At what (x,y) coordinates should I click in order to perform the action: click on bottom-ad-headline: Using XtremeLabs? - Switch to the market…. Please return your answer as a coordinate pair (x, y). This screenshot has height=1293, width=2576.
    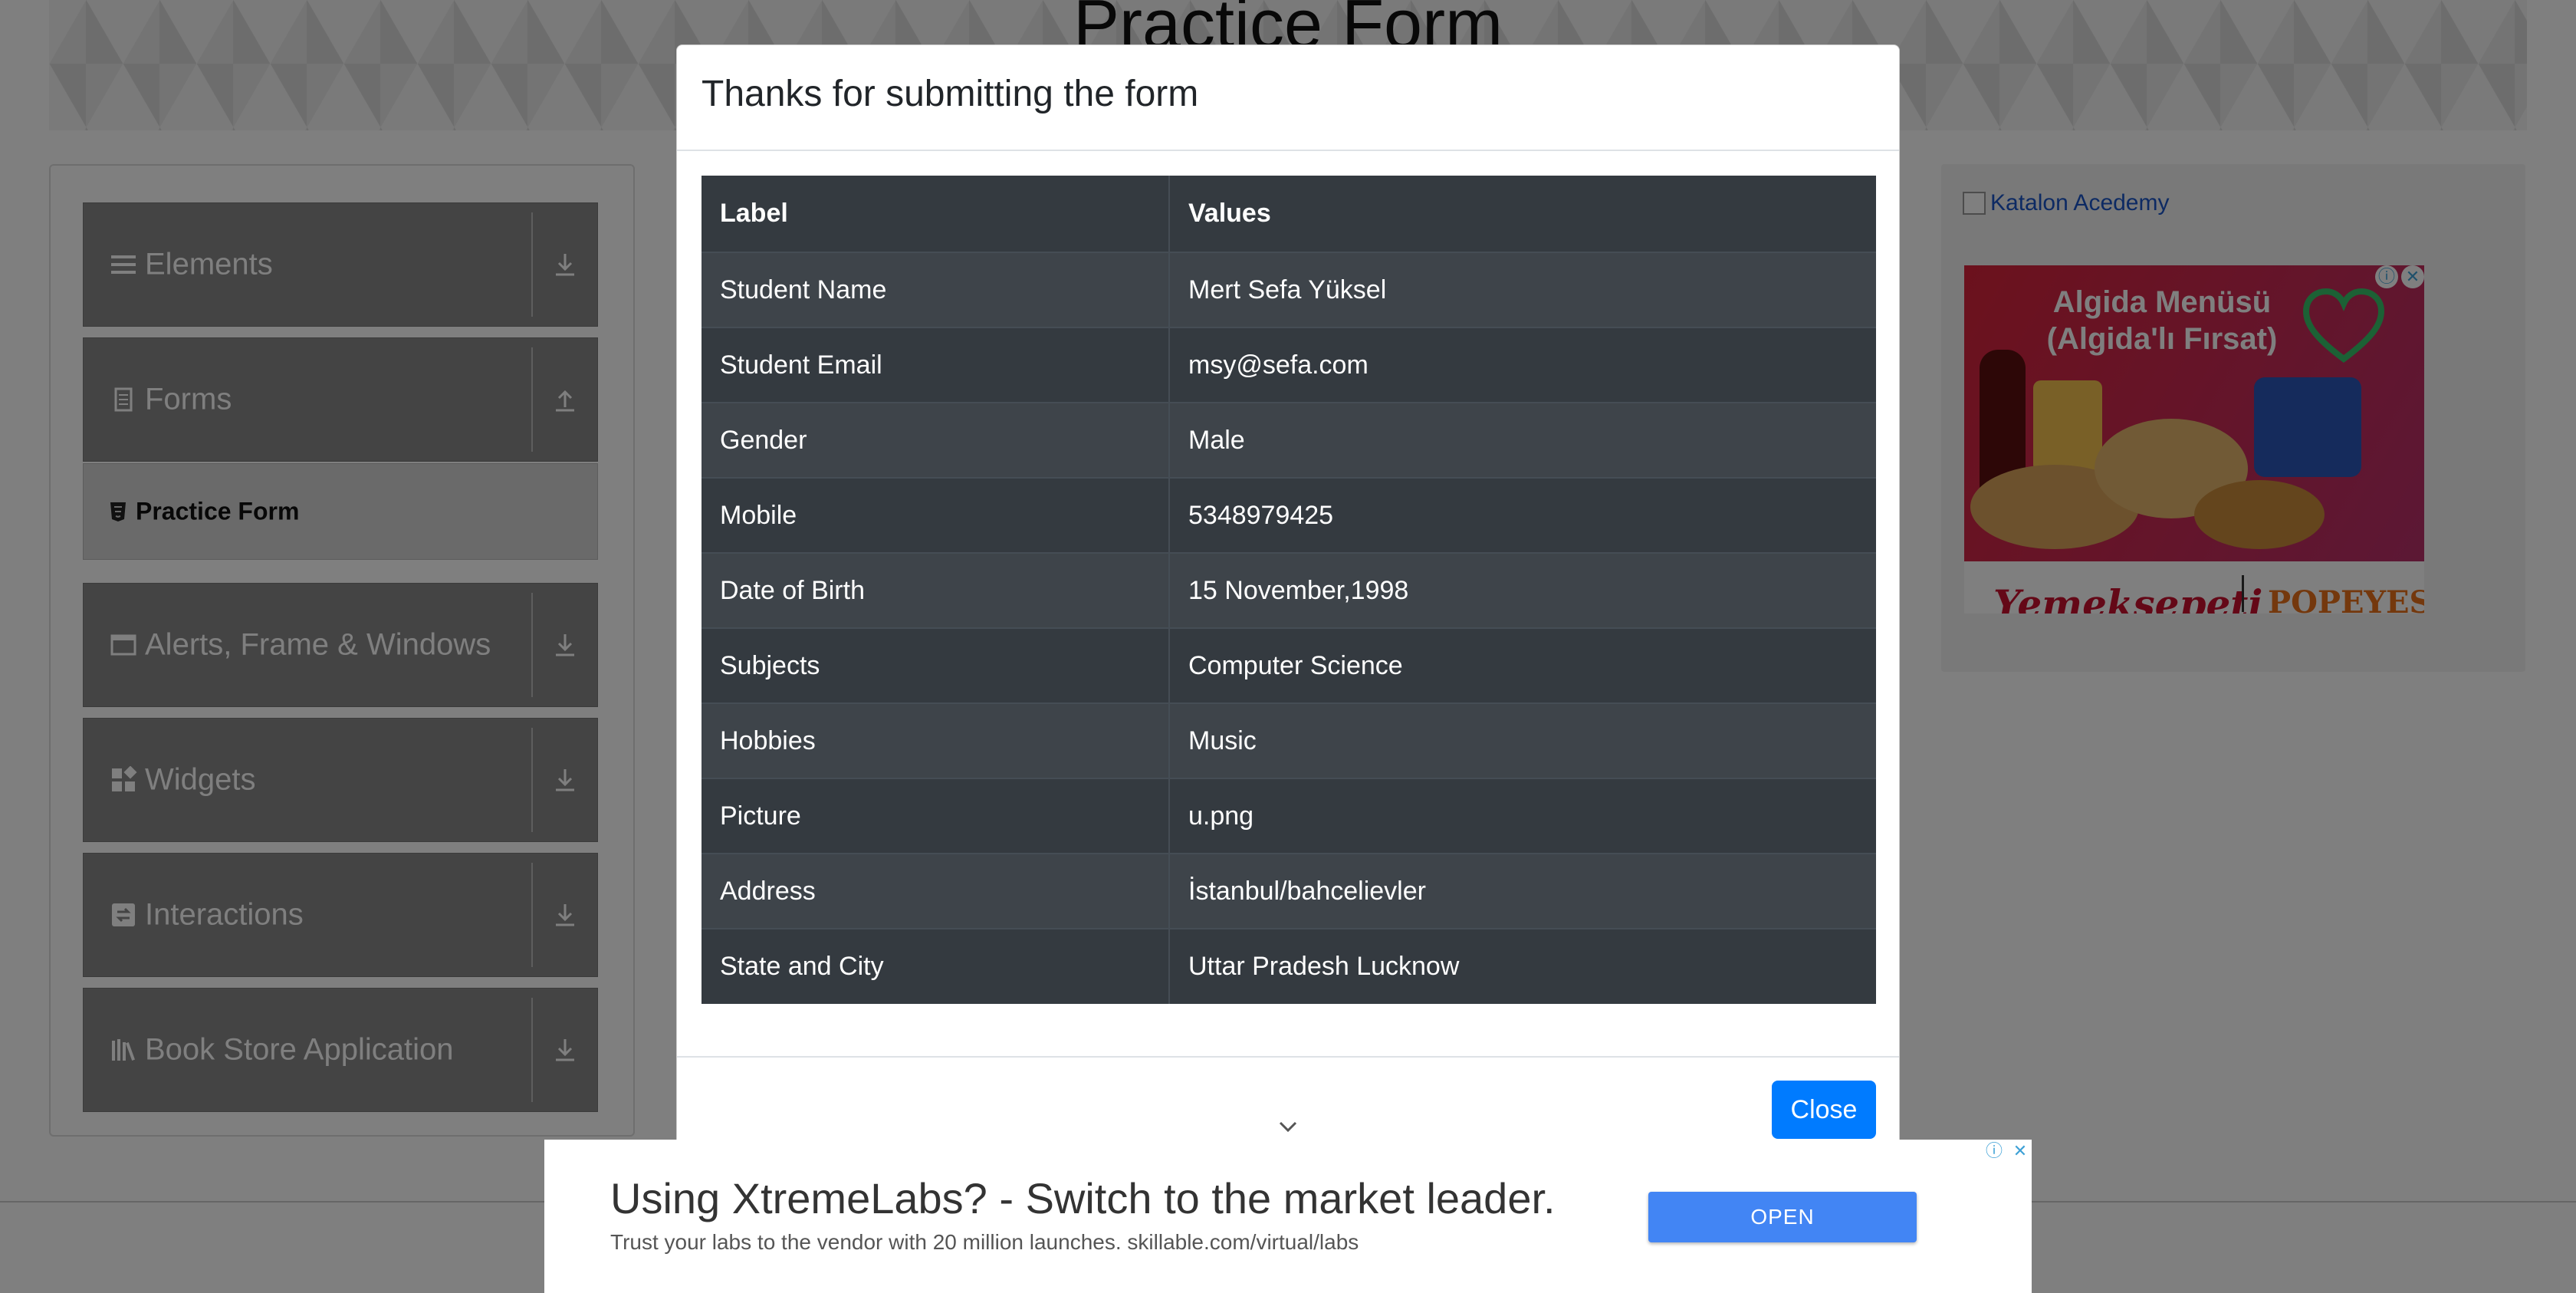
    Looking at the image, I should click on (1083, 1198).